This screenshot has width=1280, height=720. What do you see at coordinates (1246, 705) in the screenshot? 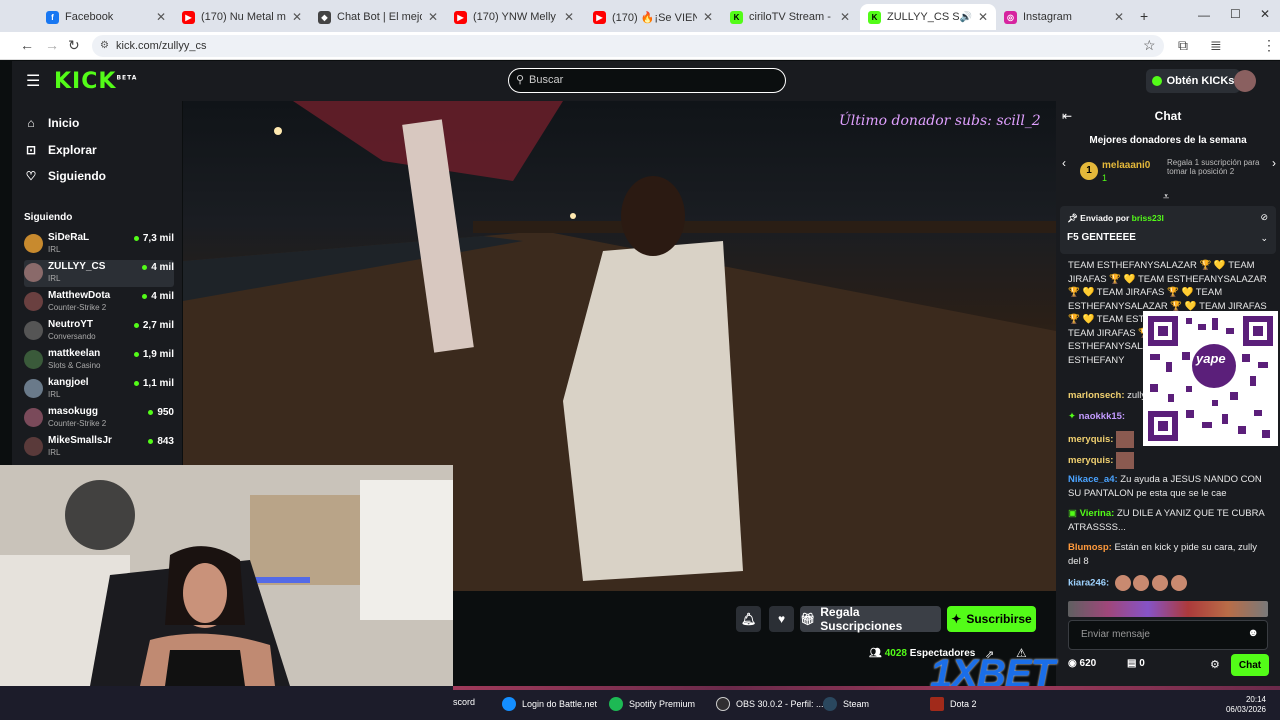
I see `system-clock: 20:14 06/03/2026` at bounding box center [1246, 705].